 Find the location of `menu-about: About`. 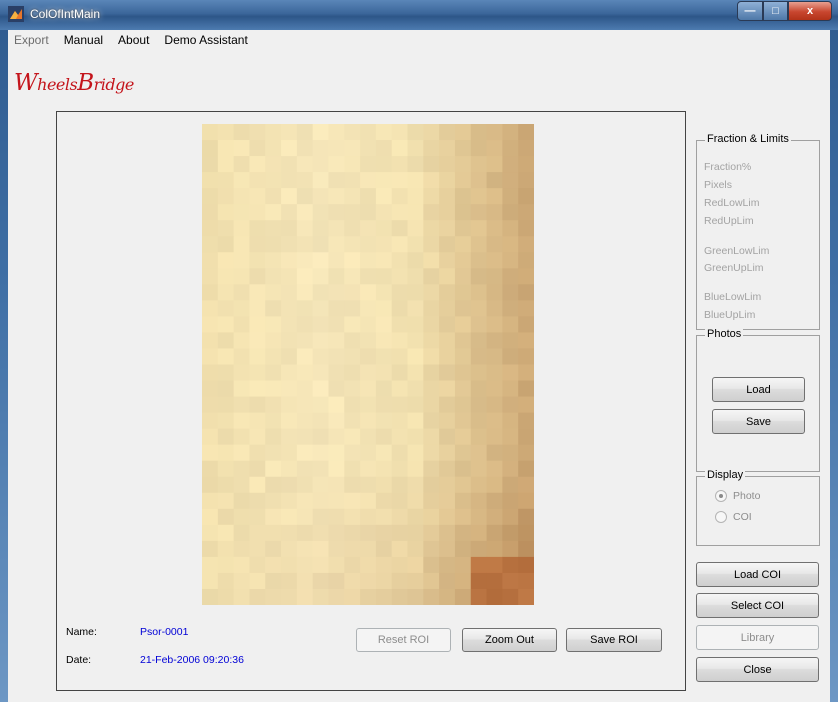

menu-about: About is located at coordinates (133, 40).